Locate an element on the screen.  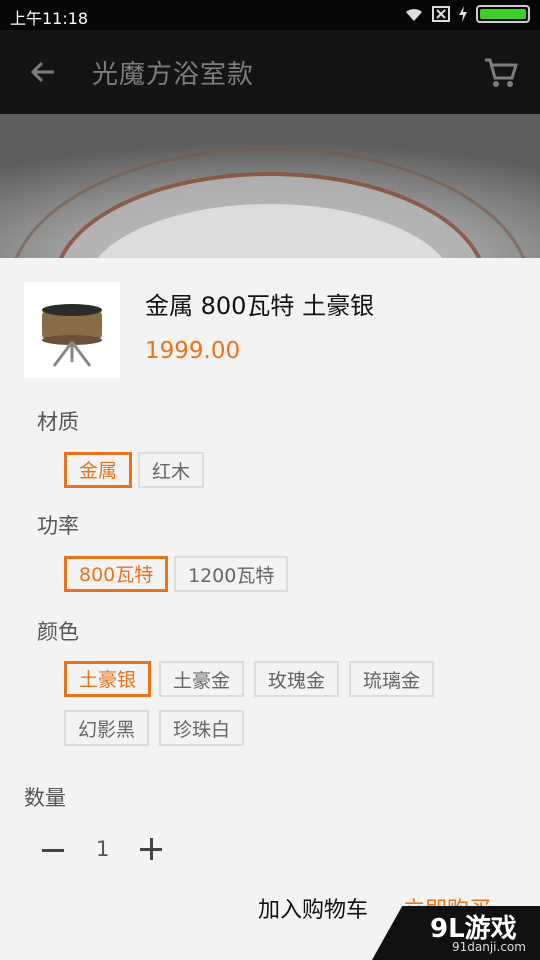
watermark-url: 91danji.com is located at coordinates (489, 947).